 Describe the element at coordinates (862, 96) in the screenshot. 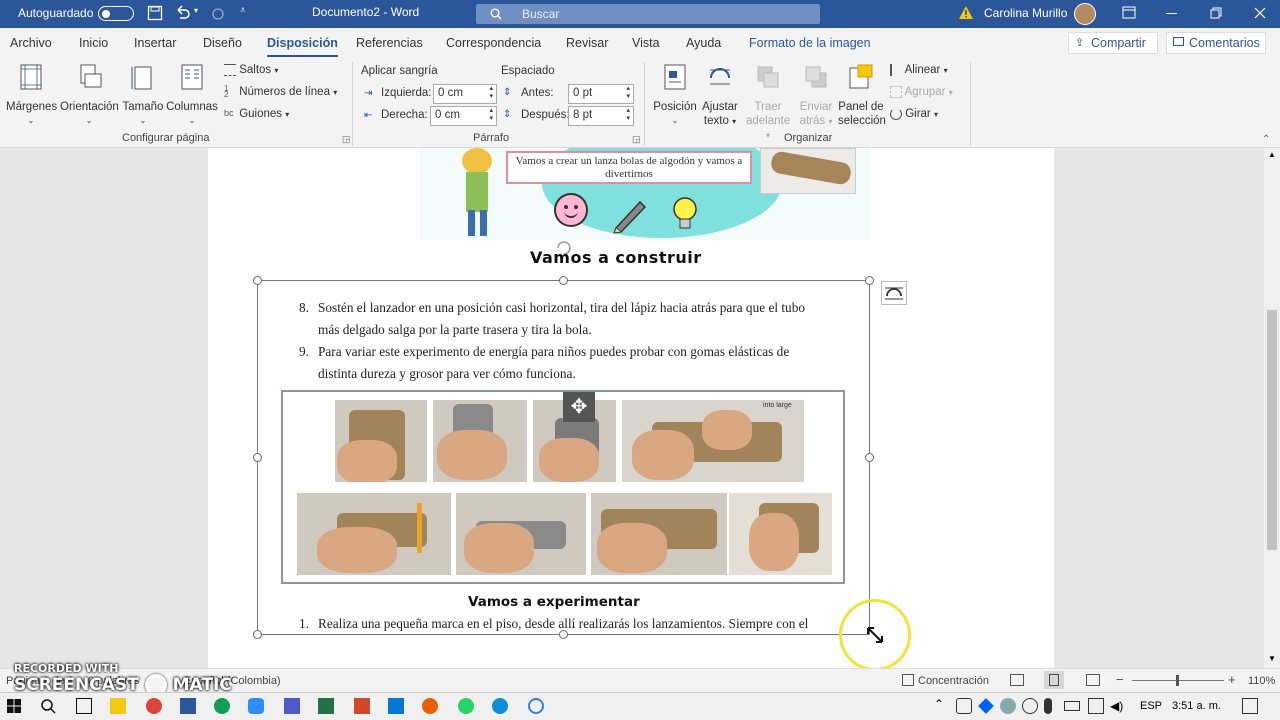

I see `selection-pane-button: Panel de selección` at that location.